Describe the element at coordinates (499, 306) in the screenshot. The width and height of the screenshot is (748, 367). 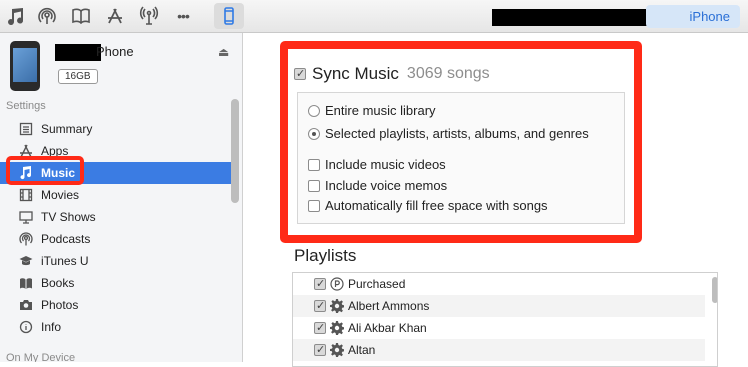
I see `playlist-row: Albert Ammons` at that location.